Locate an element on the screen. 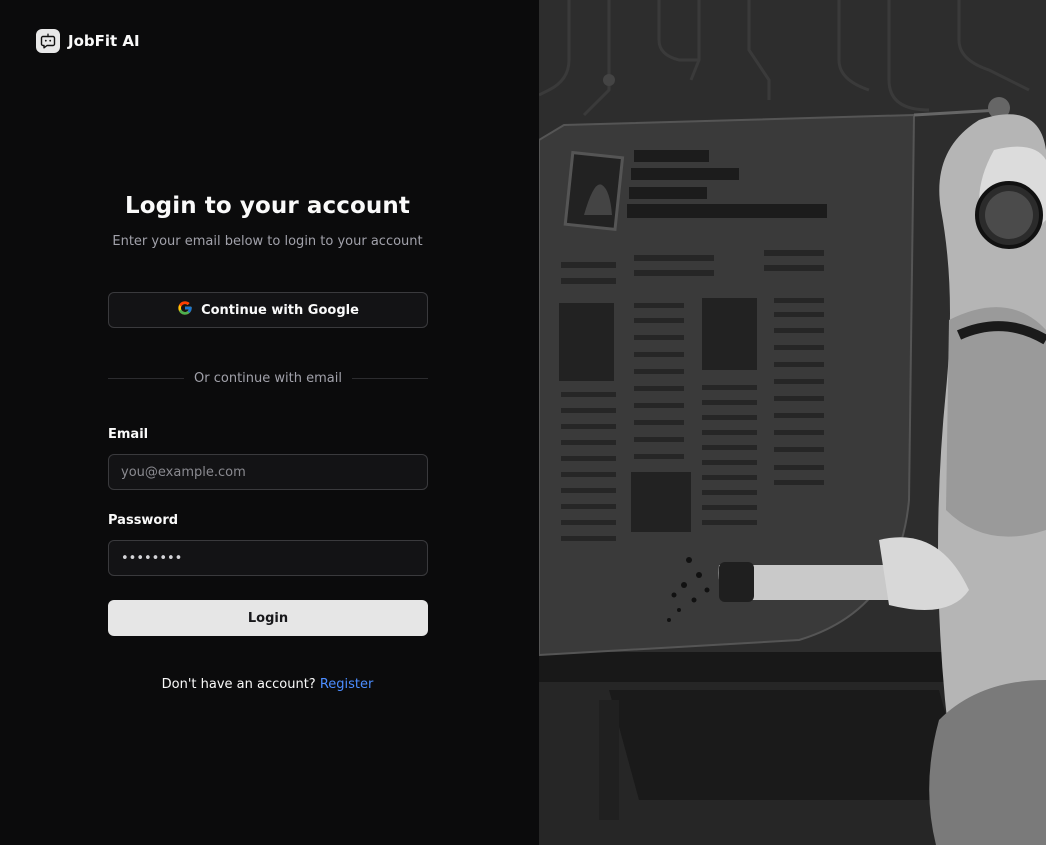  email-label: Email is located at coordinates (128, 434).